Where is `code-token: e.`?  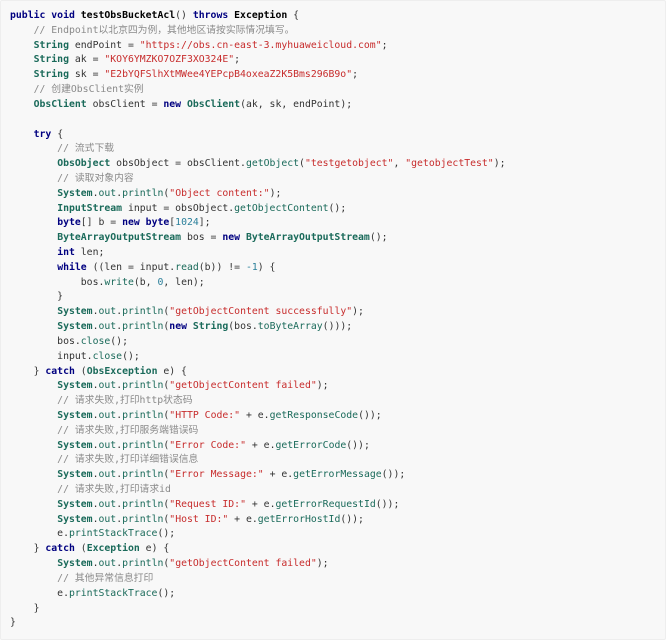 code-token: e. is located at coordinates (39, 534).